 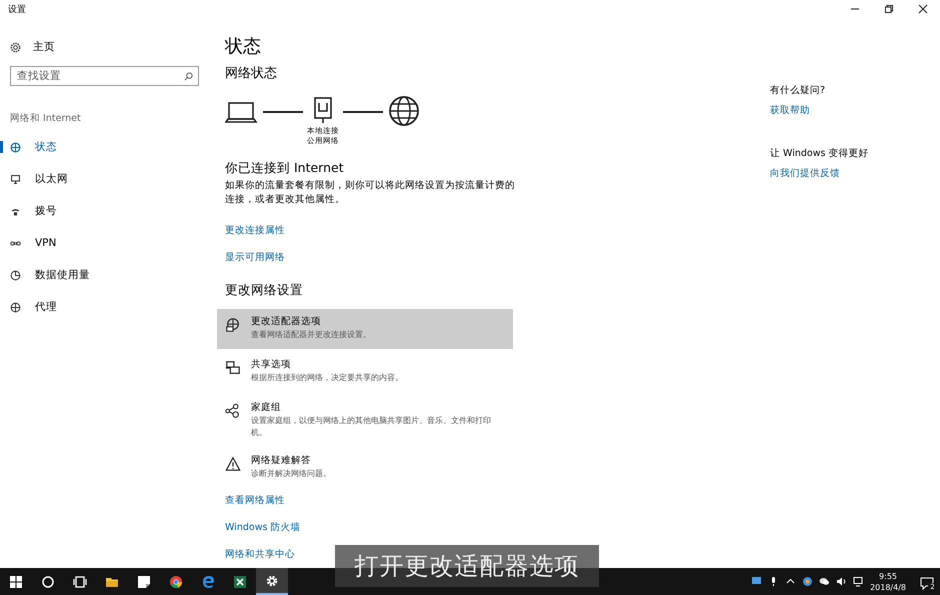 I want to click on notification-icon, so click(x=927, y=583).